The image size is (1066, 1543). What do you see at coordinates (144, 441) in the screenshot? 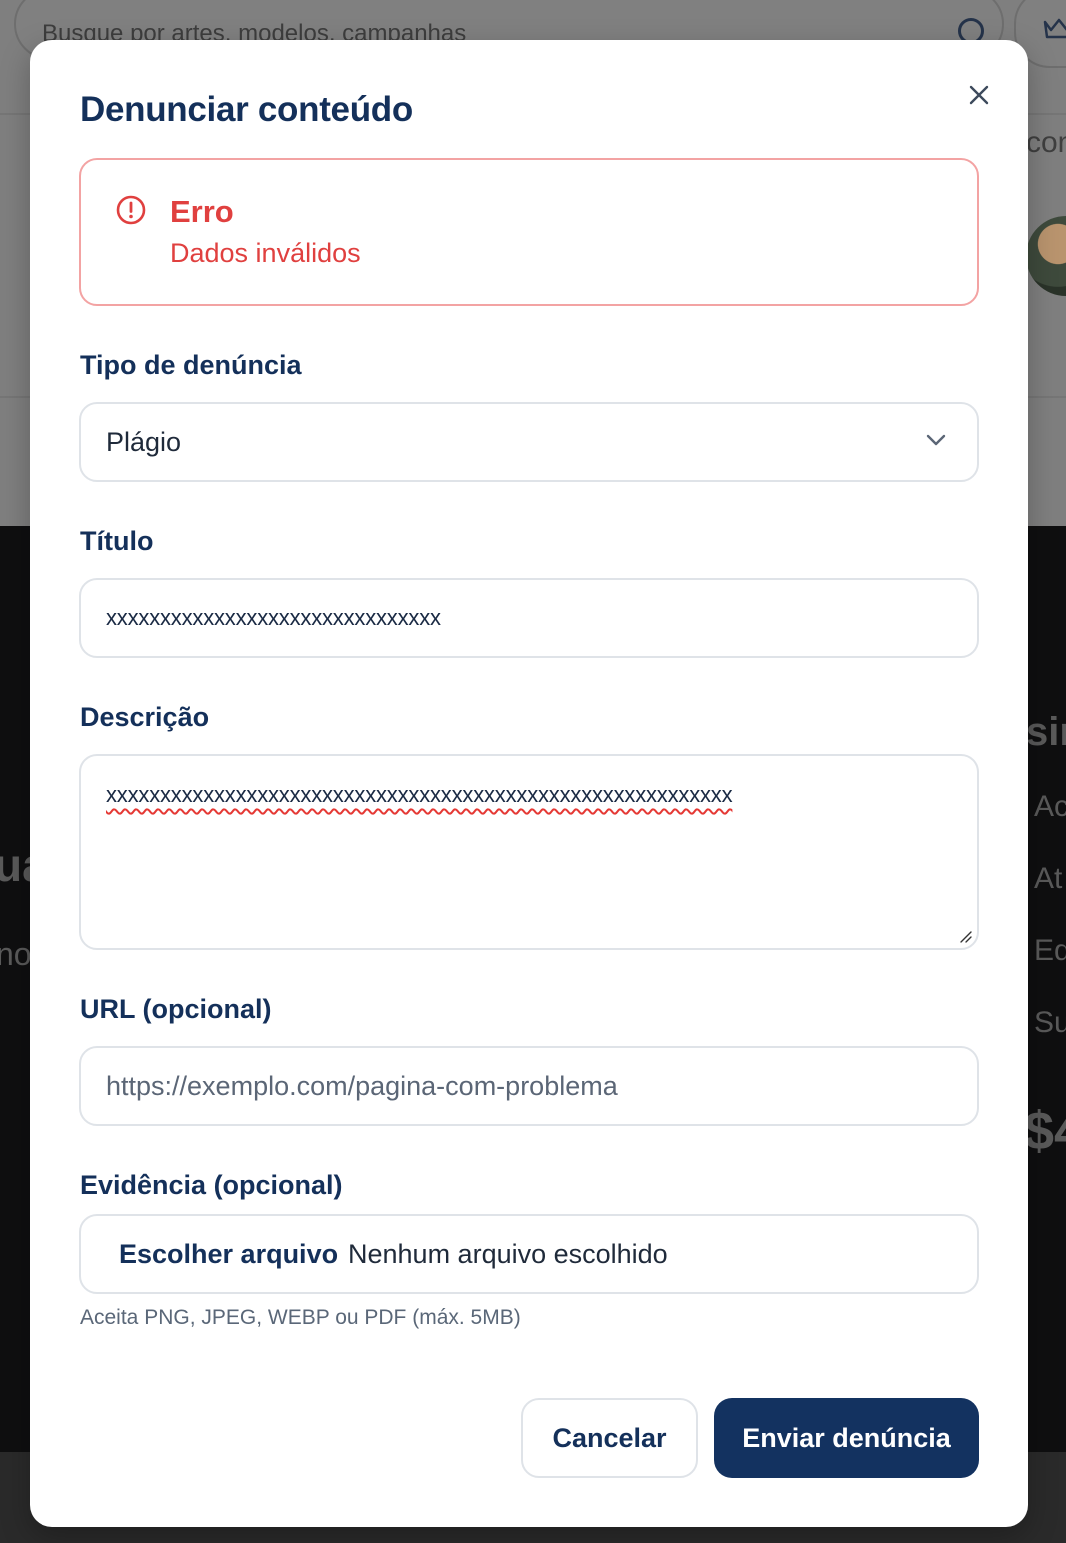
I see `report-type-value: Plágio` at bounding box center [144, 441].